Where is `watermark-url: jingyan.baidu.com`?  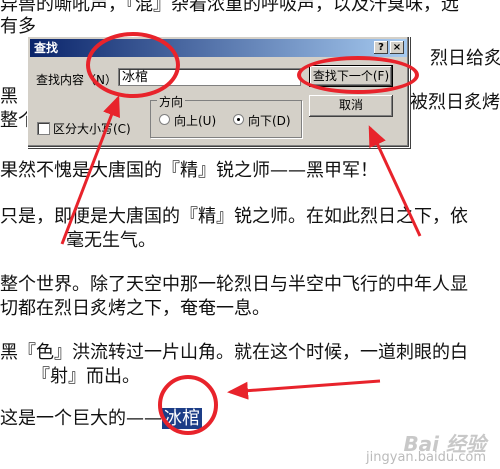
watermark-url: jingyan.baidu.com is located at coordinates (426, 457).